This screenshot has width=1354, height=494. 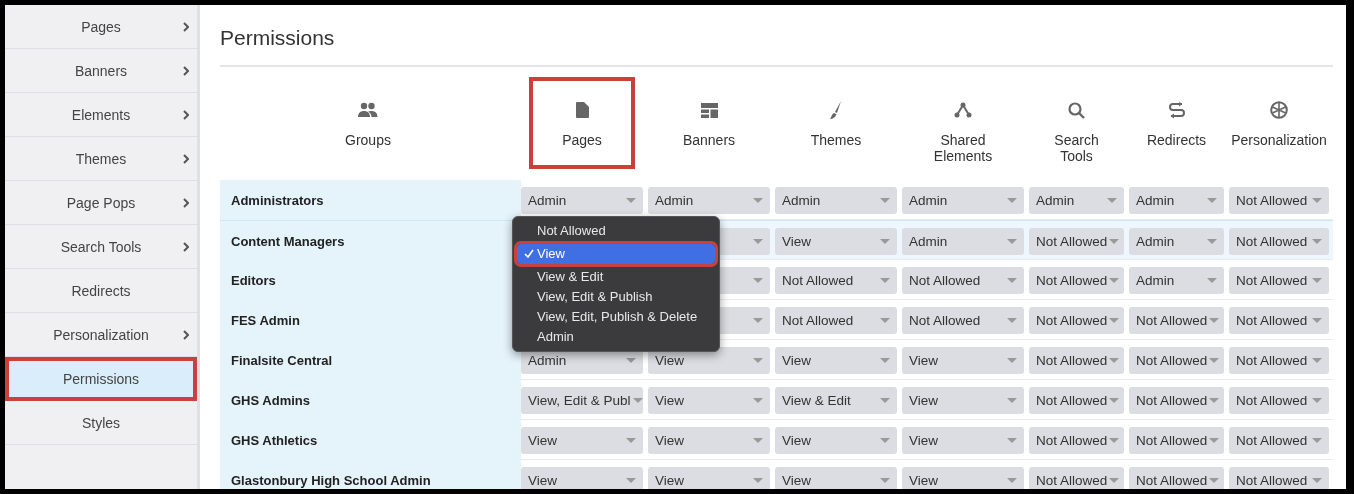 What do you see at coordinates (1076, 123) in the screenshot?
I see `column-header: Search Tools` at bounding box center [1076, 123].